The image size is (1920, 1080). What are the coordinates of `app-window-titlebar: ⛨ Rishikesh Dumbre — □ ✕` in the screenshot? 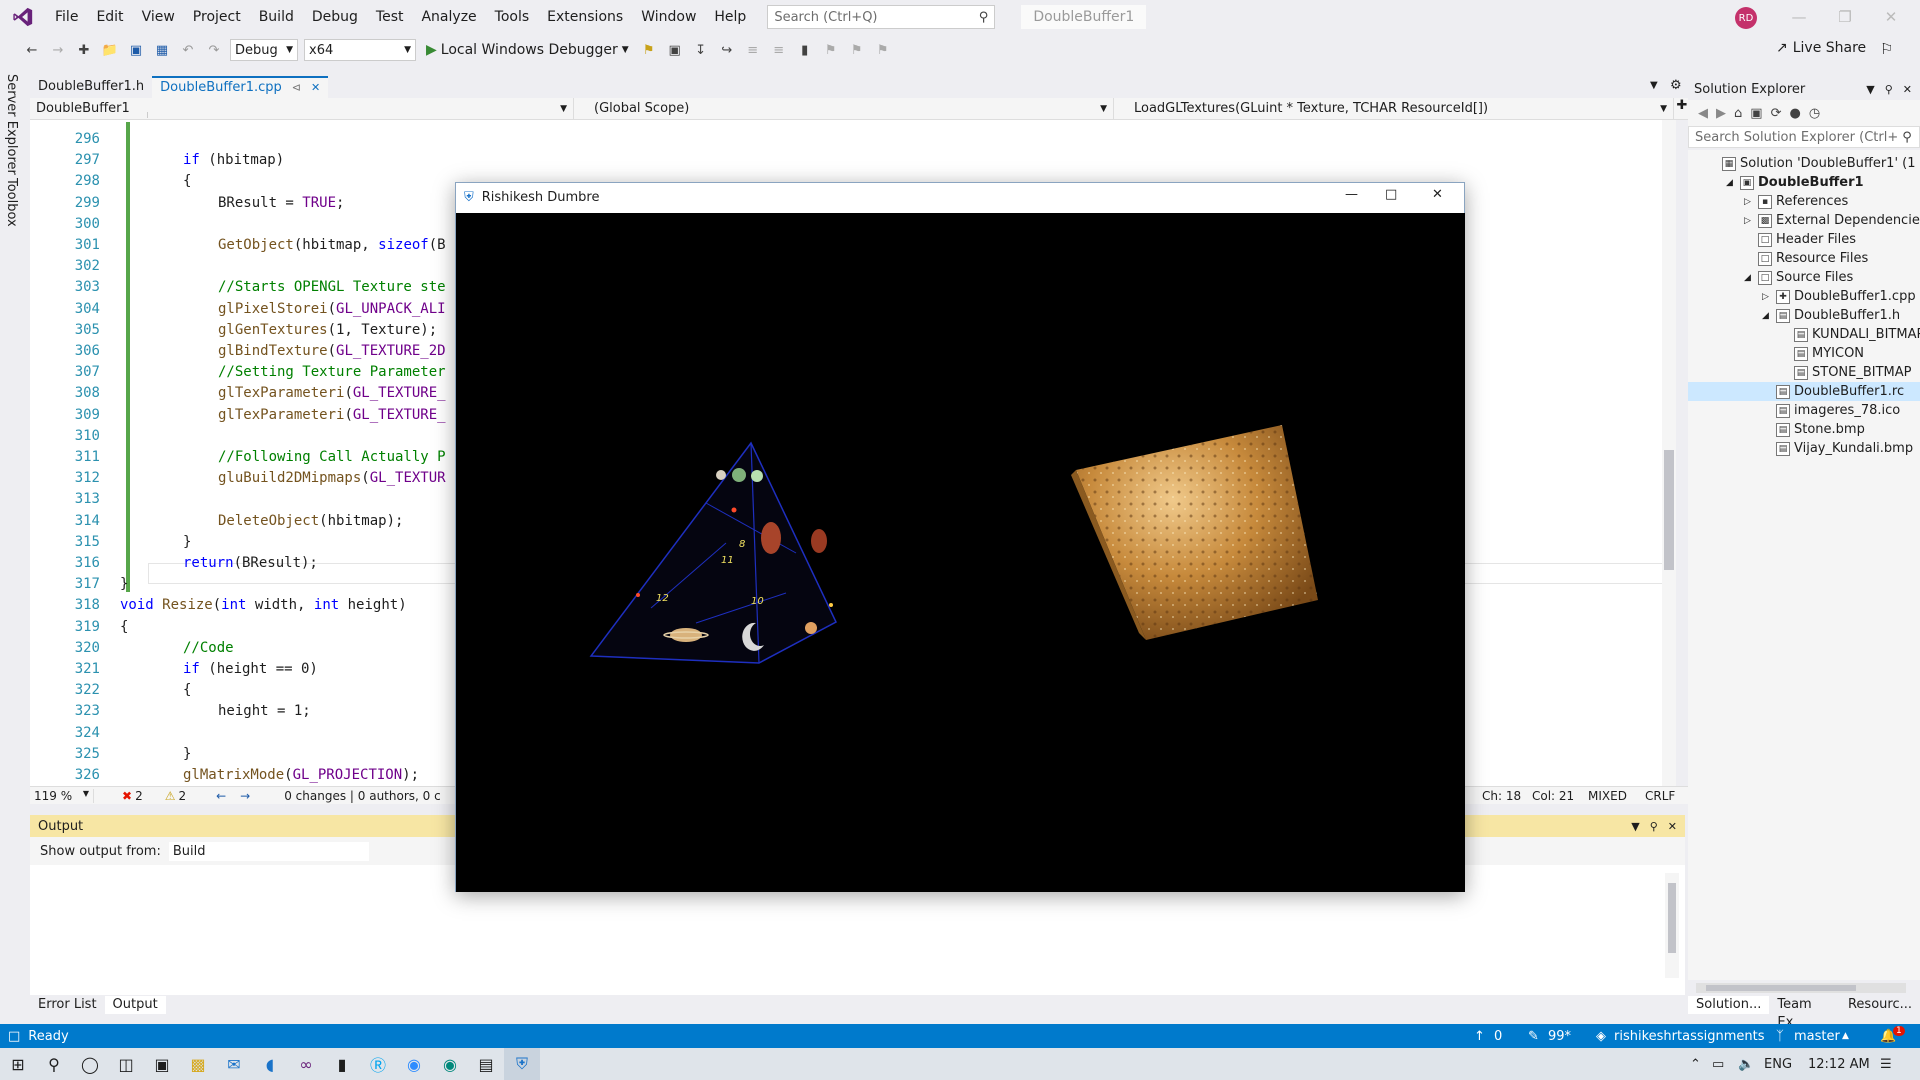 It's located at (960, 197).